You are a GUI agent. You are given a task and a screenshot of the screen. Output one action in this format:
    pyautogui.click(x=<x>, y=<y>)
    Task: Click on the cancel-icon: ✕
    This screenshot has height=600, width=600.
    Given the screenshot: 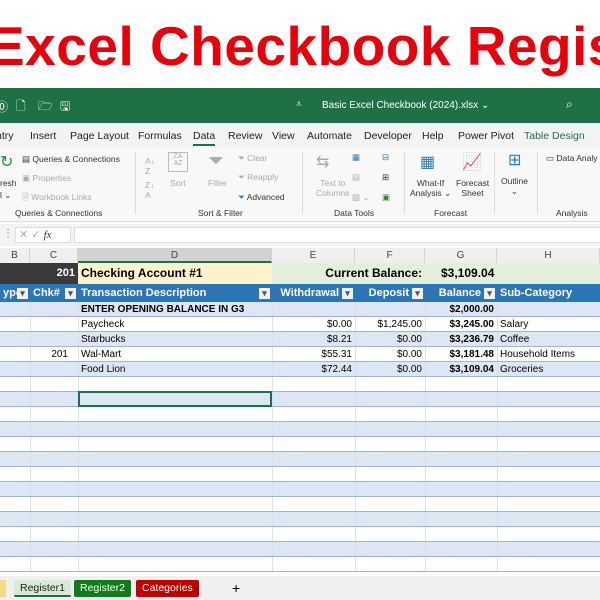 What is the action you would take?
    pyautogui.click(x=23, y=235)
    